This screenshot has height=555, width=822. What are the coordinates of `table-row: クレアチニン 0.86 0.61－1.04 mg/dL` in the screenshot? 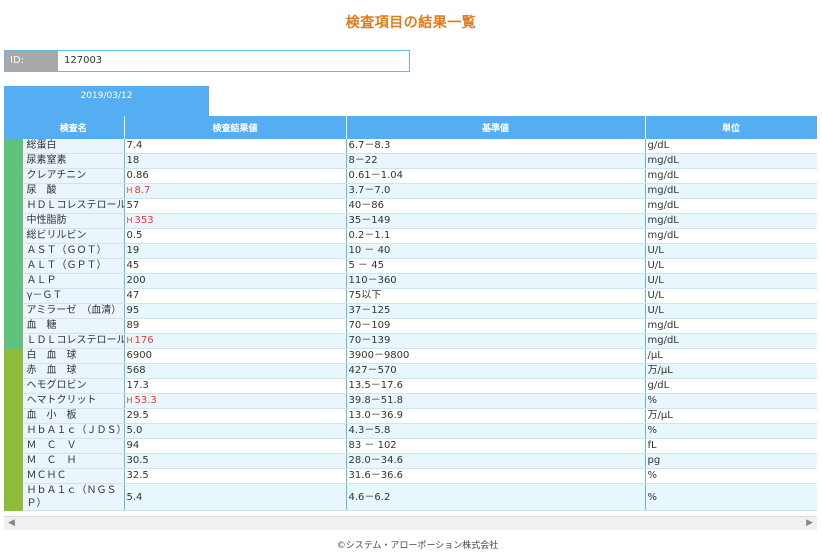 It's located at (410, 176).